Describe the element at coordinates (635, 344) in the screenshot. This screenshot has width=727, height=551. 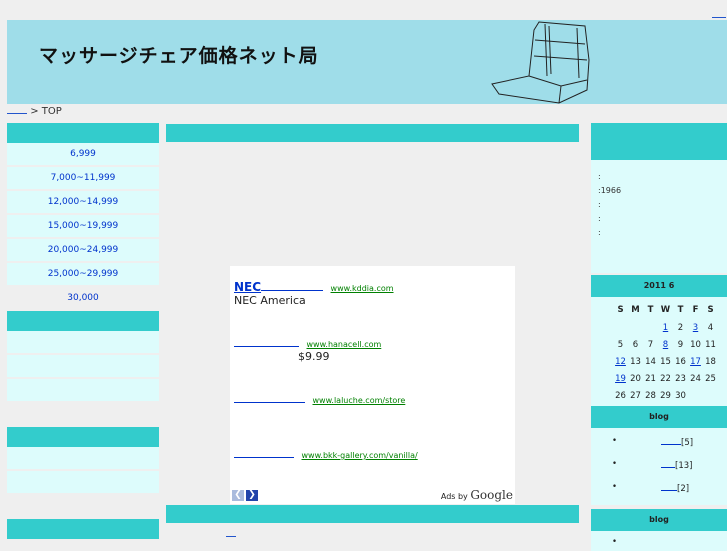
I see `calendar-day: 6` at that location.